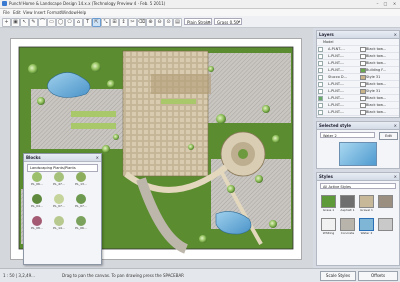 The width and height of the screenshot is (400, 282). What do you see at coordinates (394, 3) in the screenshot?
I see `close-button: ×` at bounding box center [394, 3].